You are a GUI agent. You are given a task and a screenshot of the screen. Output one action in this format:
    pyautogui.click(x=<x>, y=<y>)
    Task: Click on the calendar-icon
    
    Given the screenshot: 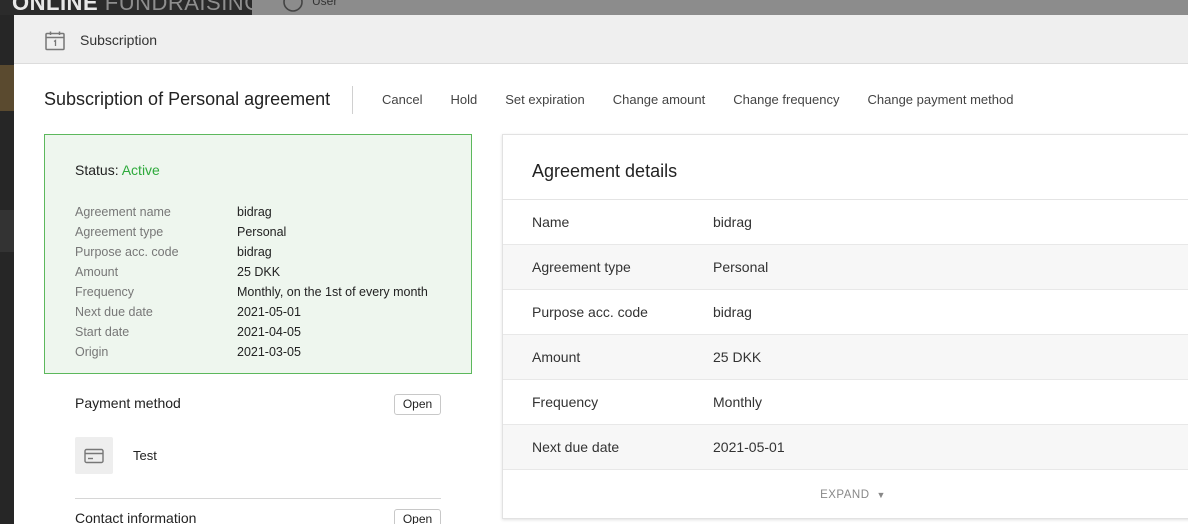 What is the action you would take?
    pyautogui.click(x=55, y=41)
    